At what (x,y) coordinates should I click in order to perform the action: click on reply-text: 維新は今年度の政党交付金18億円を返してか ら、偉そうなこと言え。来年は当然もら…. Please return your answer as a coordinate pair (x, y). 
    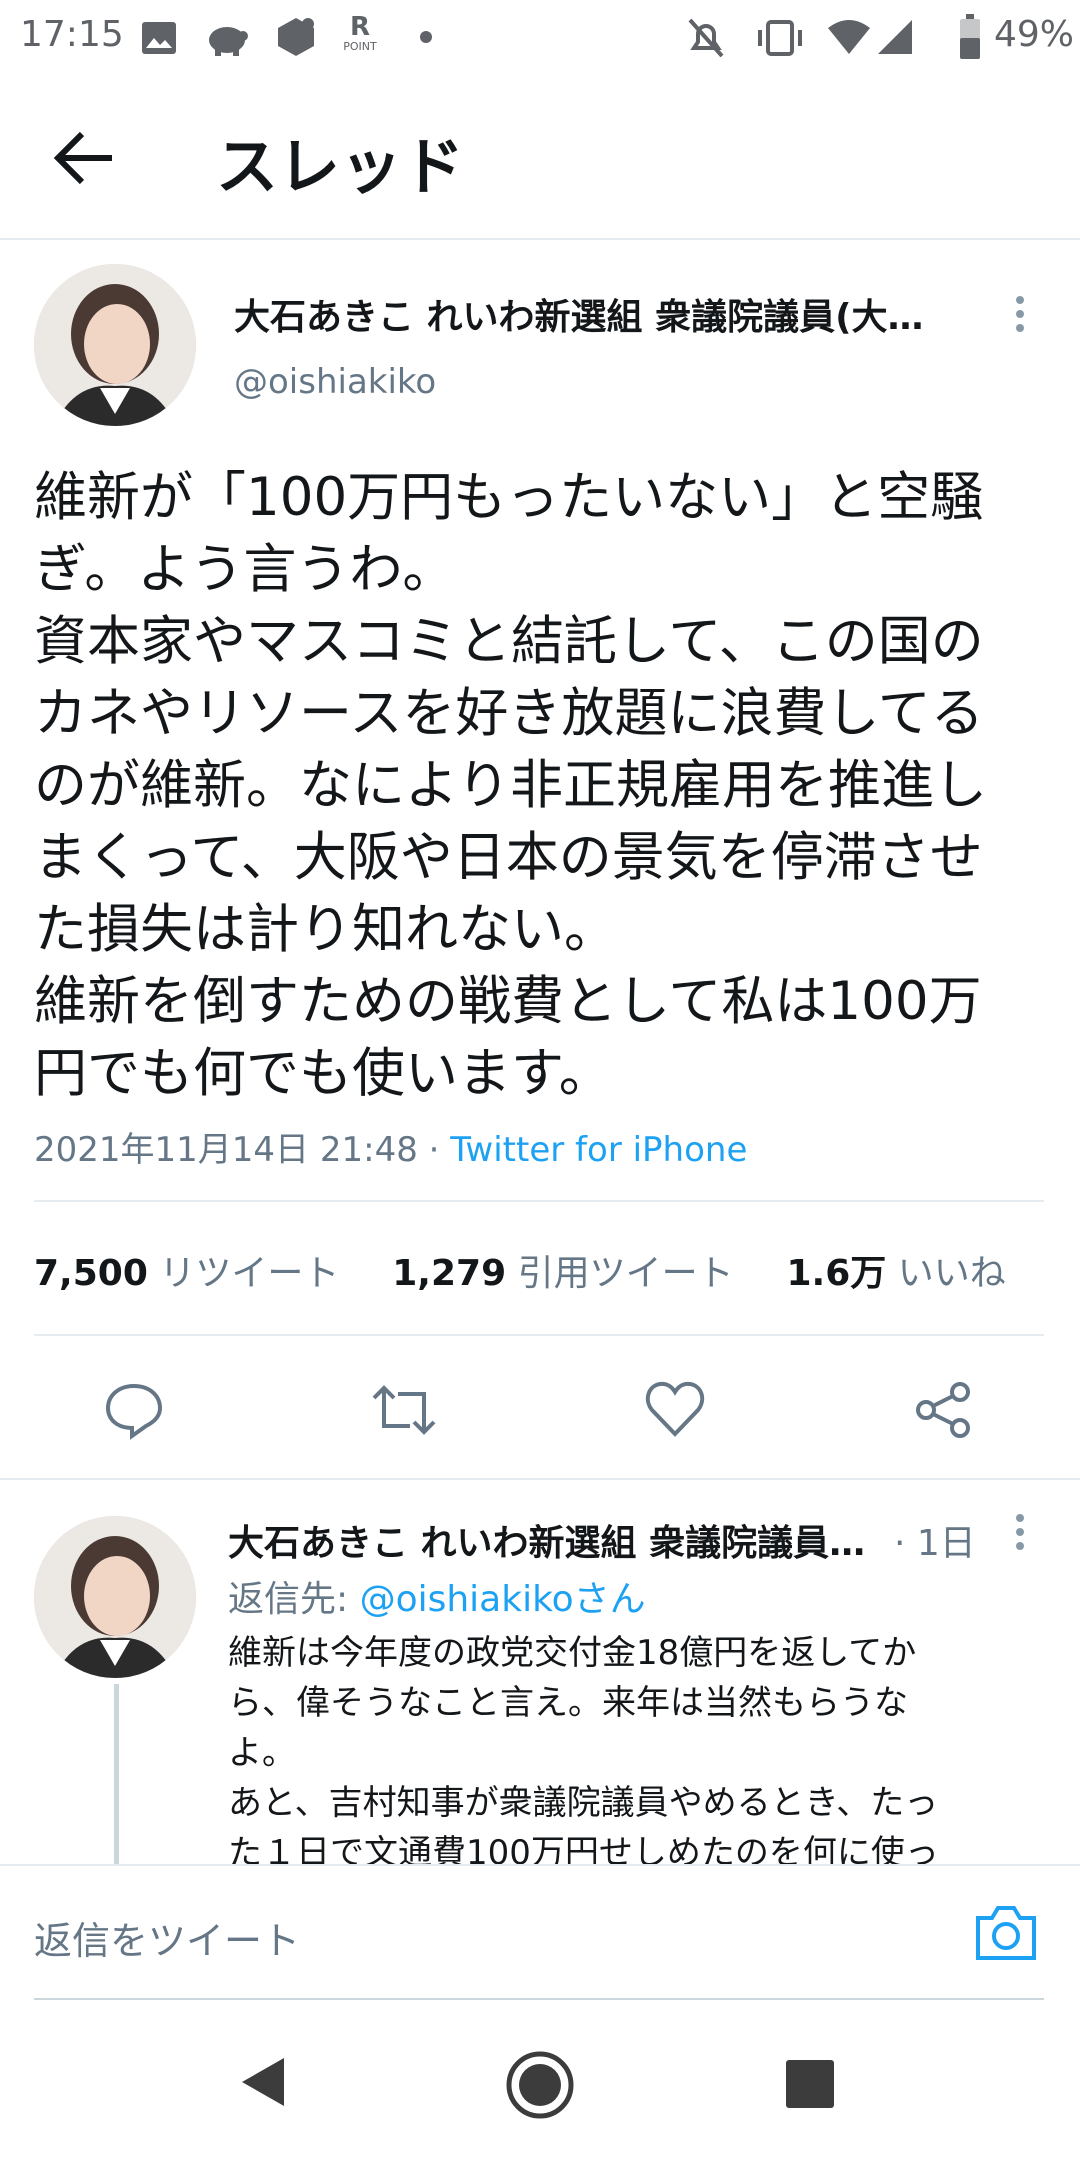
    Looking at the image, I should click on (583, 1748).